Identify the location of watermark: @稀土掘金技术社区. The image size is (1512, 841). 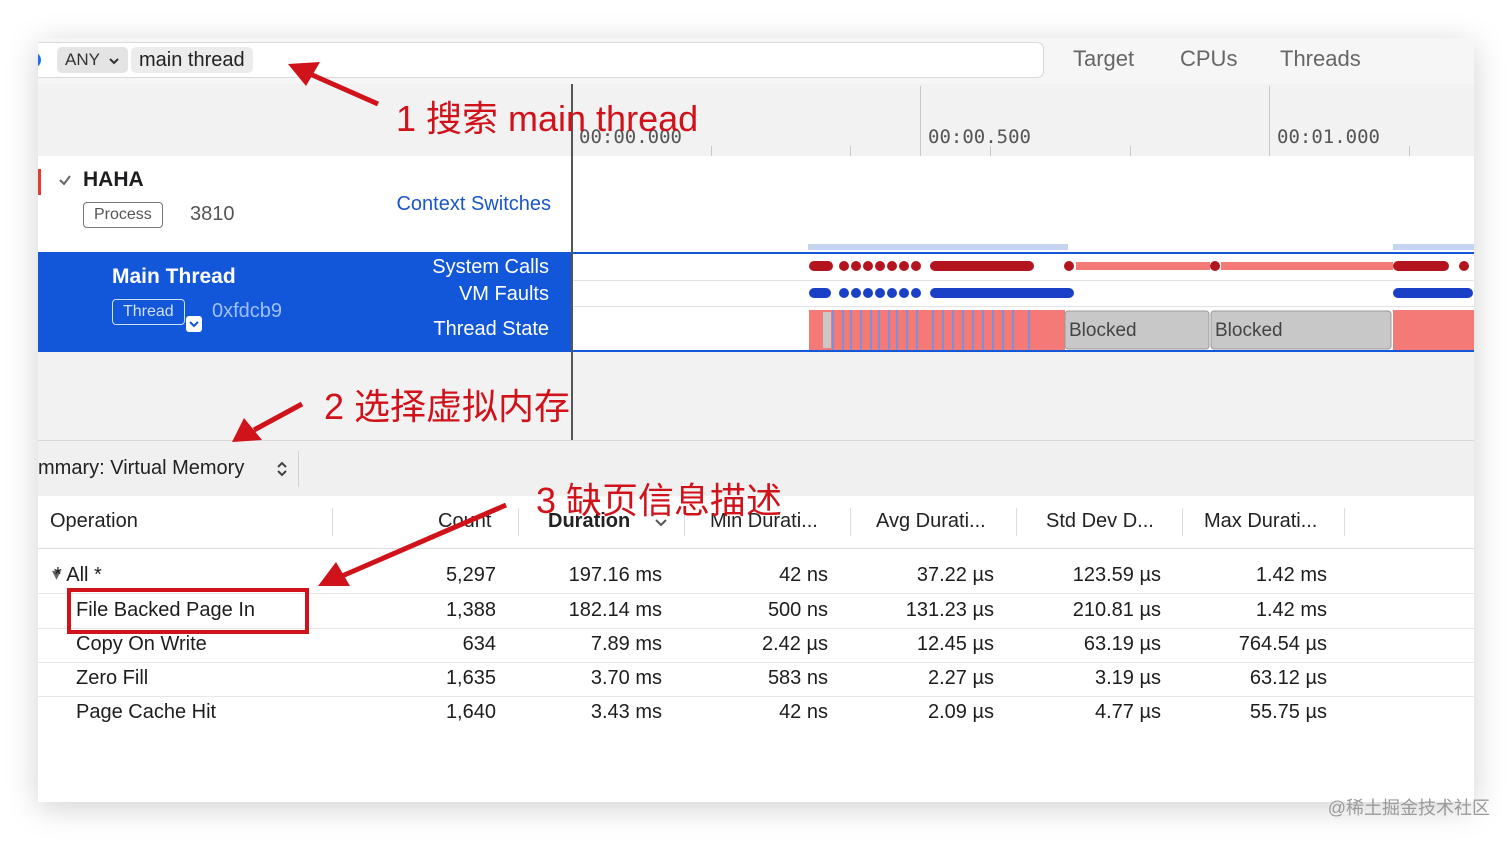
(1408, 808).